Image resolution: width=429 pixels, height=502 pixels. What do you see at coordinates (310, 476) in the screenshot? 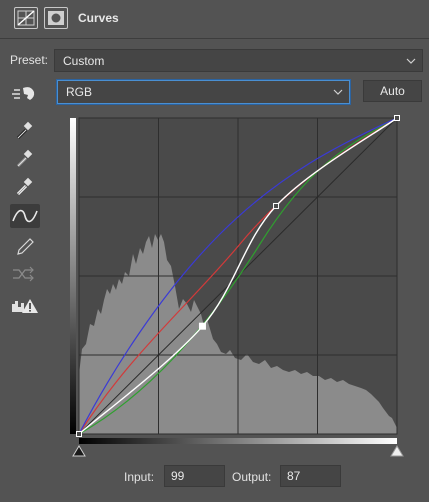
I see `output-field: 87` at bounding box center [310, 476].